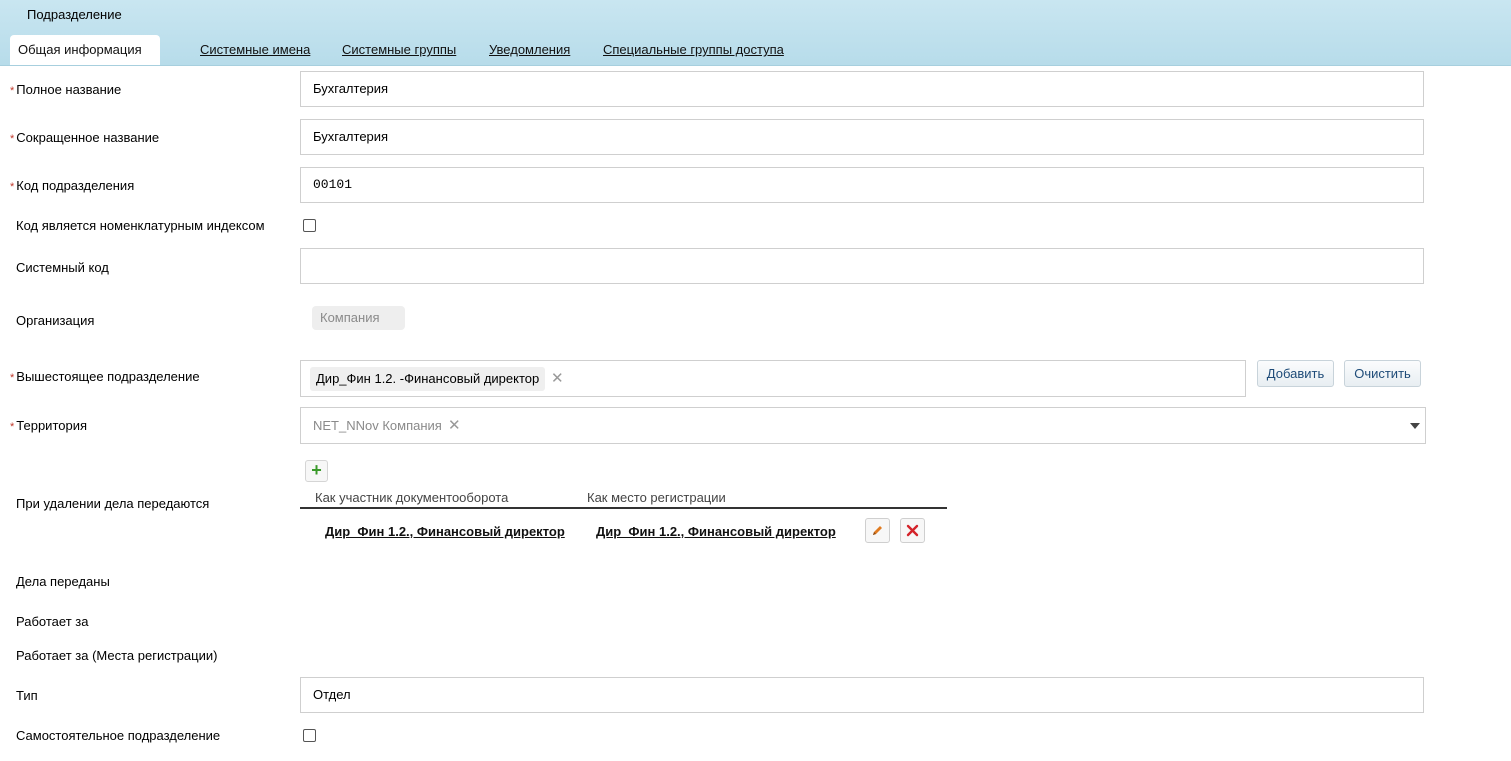 The width and height of the screenshot is (1511, 761). Describe the element at coordinates (428, 379) in the screenshot. I see `parent-dept-tag: Дир_Фин 1.2. -Финансовый директор` at that location.